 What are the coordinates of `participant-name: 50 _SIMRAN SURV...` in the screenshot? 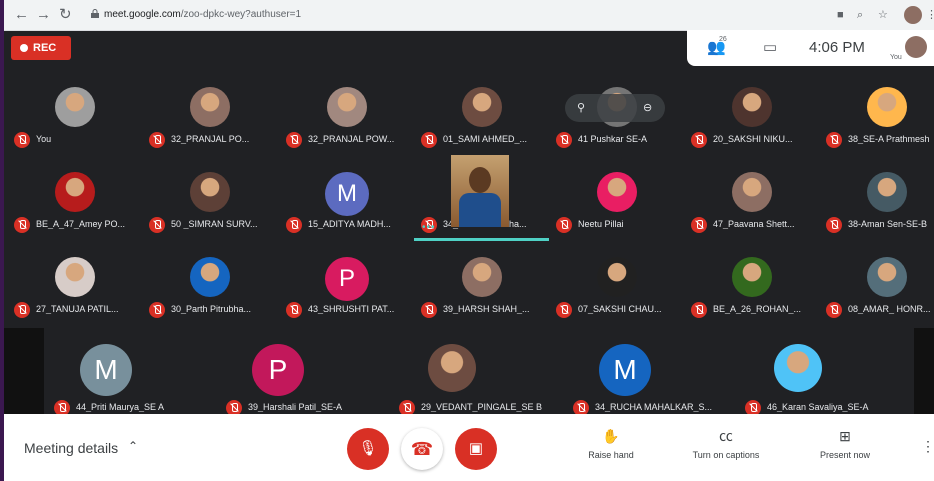 It's located at (214, 224).